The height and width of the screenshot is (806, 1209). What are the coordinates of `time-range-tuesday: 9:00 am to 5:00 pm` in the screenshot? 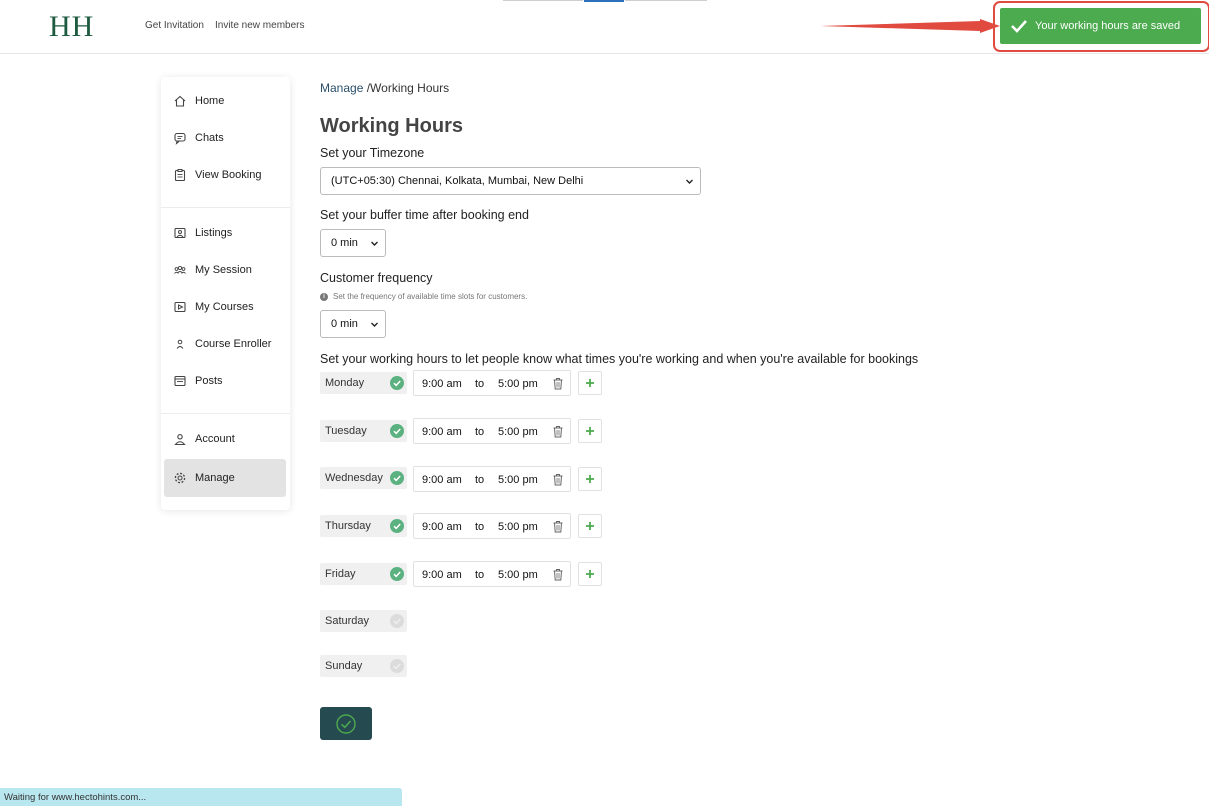 It's located at (492, 431).